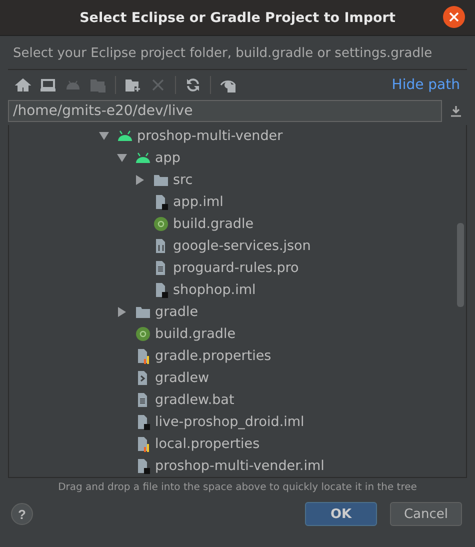 This screenshot has width=475, height=547. What do you see at coordinates (207, 444) in the screenshot?
I see `tree-item: local.properties` at bounding box center [207, 444].